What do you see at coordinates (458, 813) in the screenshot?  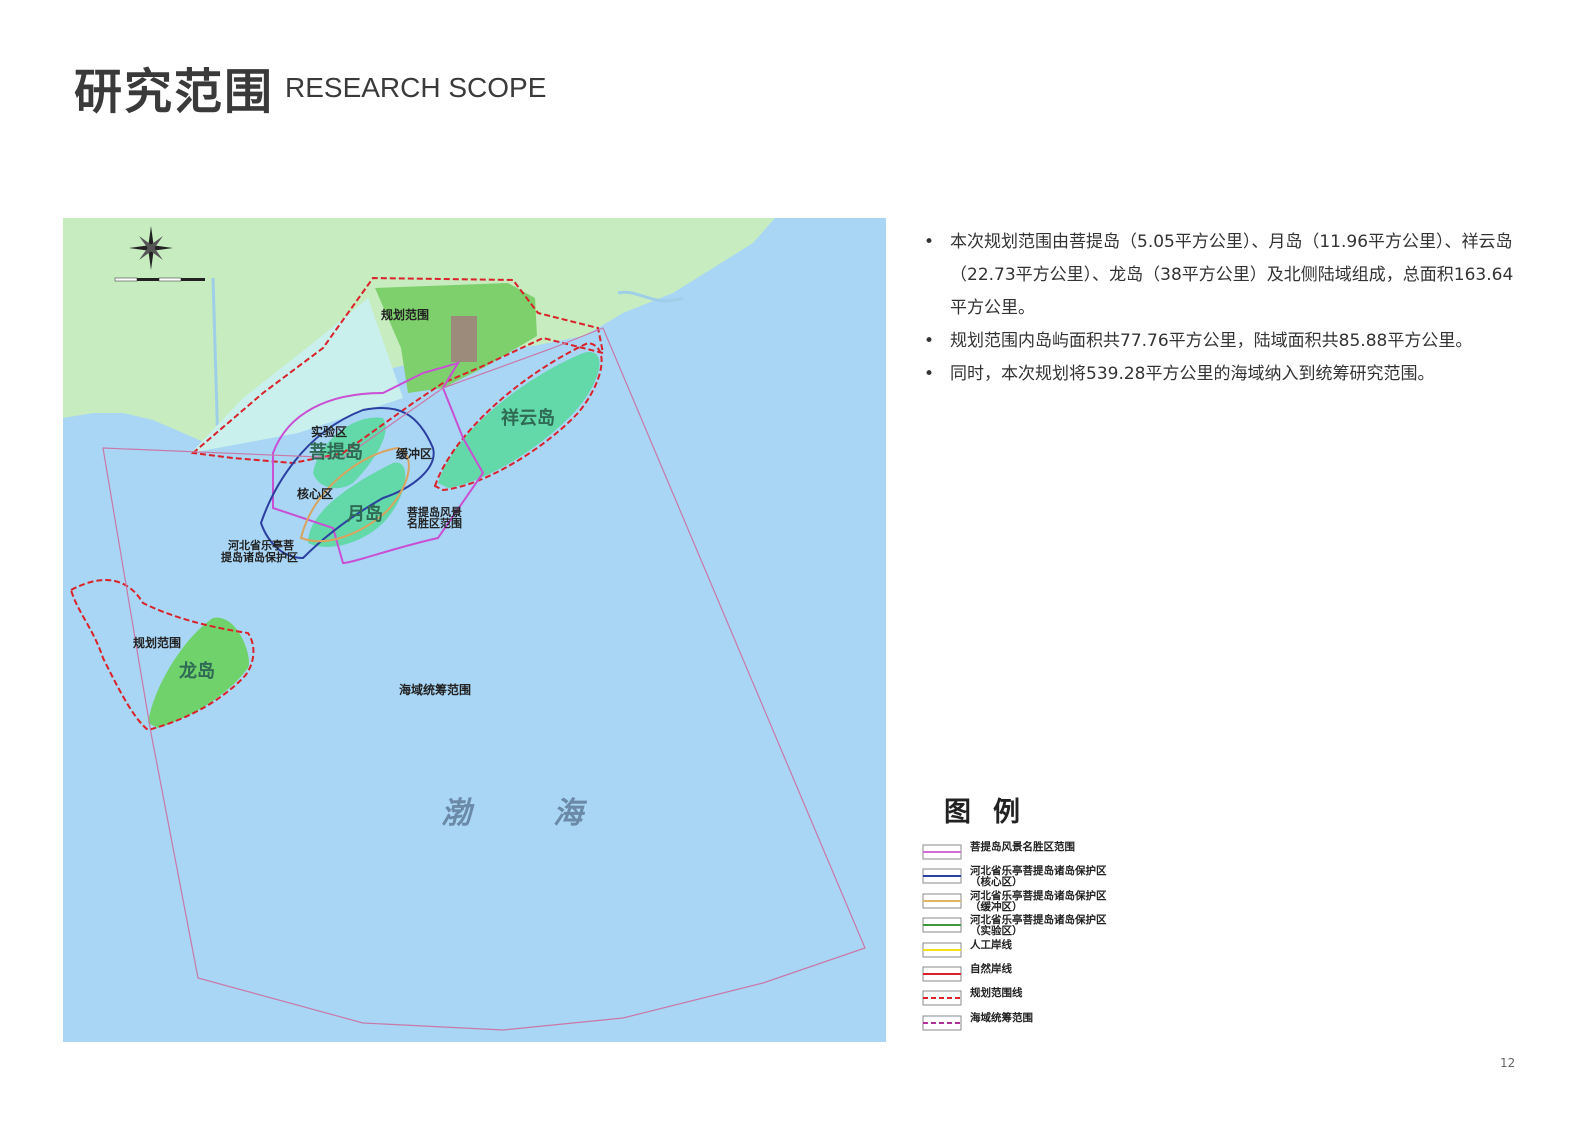 I see `label-bohai-1: 渤` at bounding box center [458, 813].